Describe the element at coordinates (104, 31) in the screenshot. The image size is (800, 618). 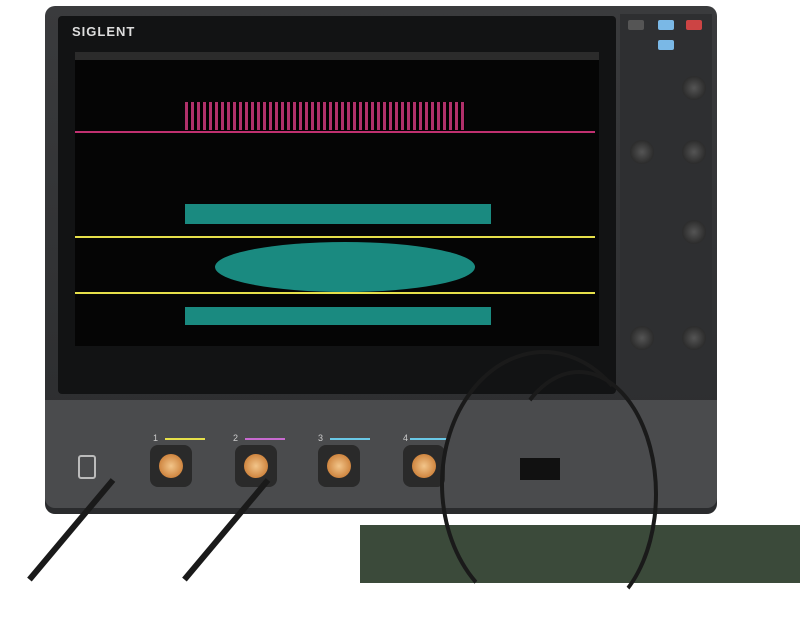
I see `brand-logo: SIGLENT` at that location.